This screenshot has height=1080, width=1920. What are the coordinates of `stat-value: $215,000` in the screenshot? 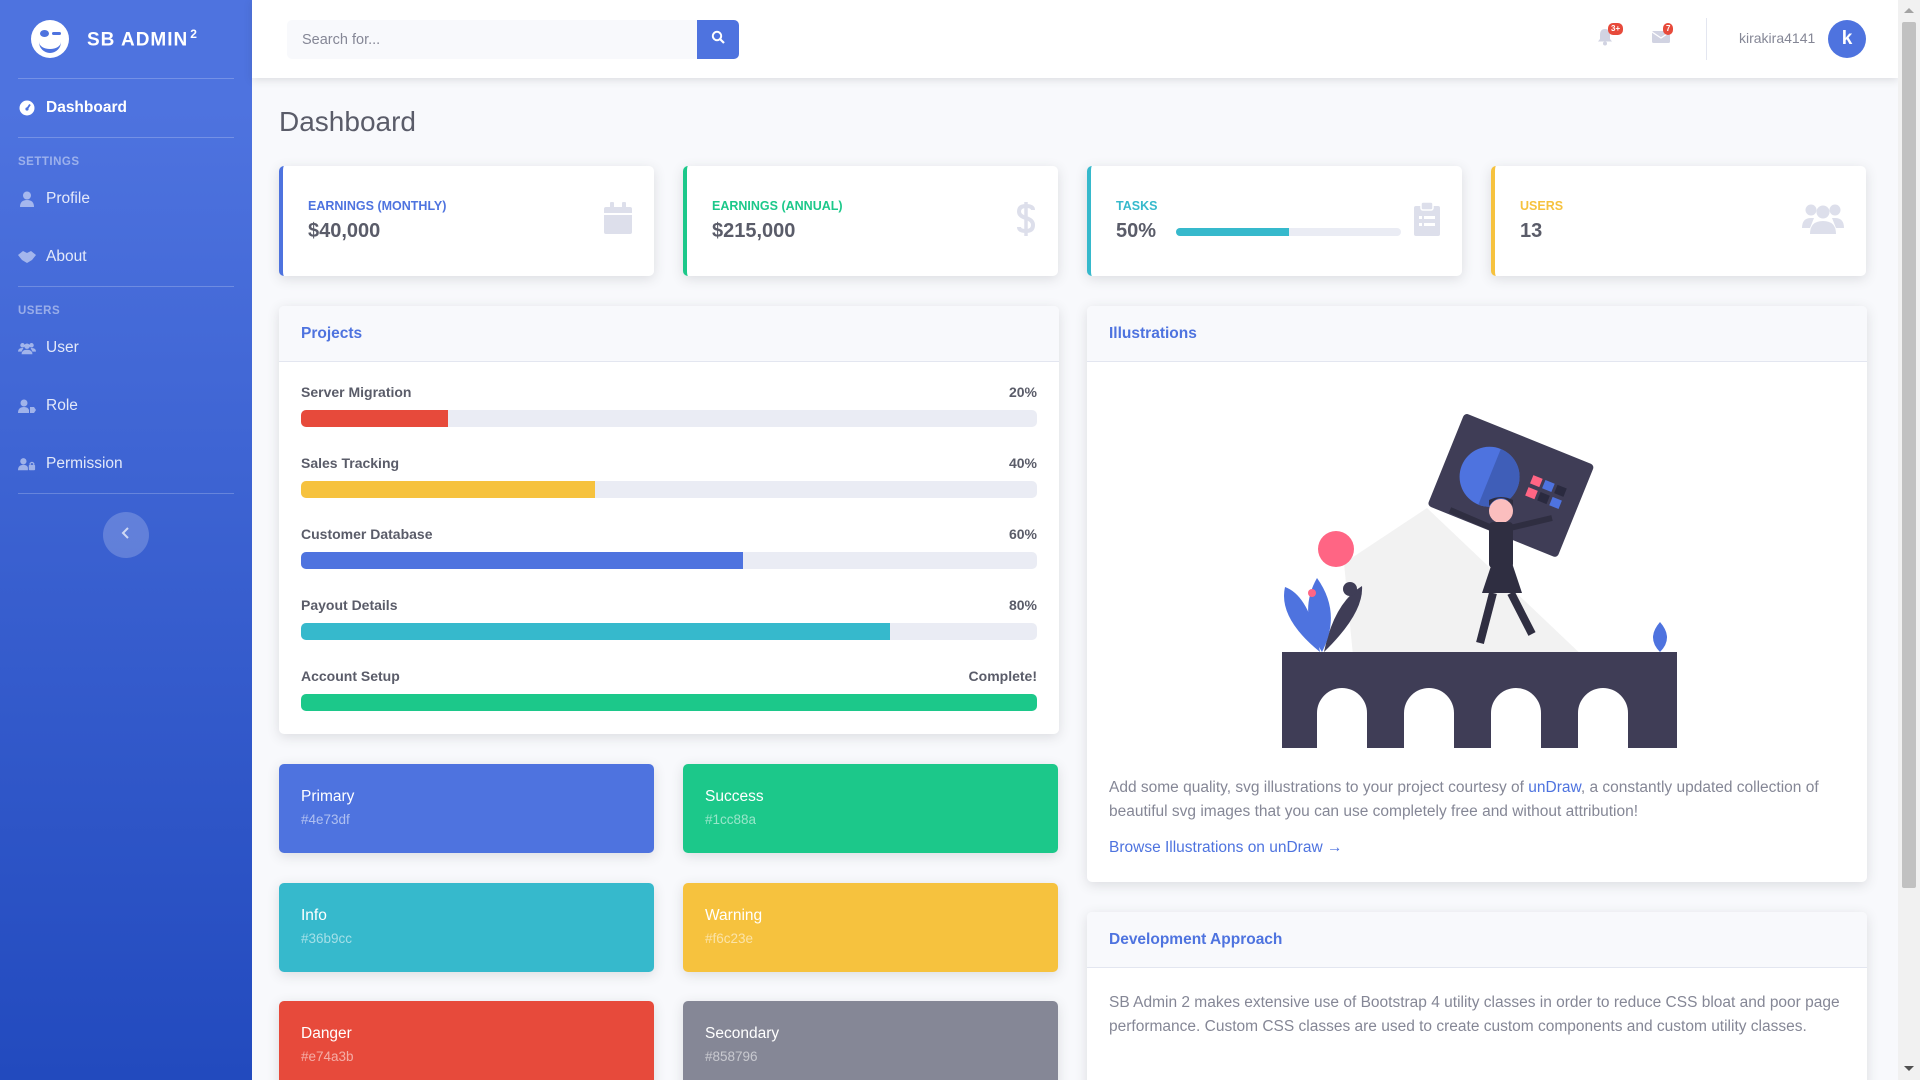 It's located at (754, 231).